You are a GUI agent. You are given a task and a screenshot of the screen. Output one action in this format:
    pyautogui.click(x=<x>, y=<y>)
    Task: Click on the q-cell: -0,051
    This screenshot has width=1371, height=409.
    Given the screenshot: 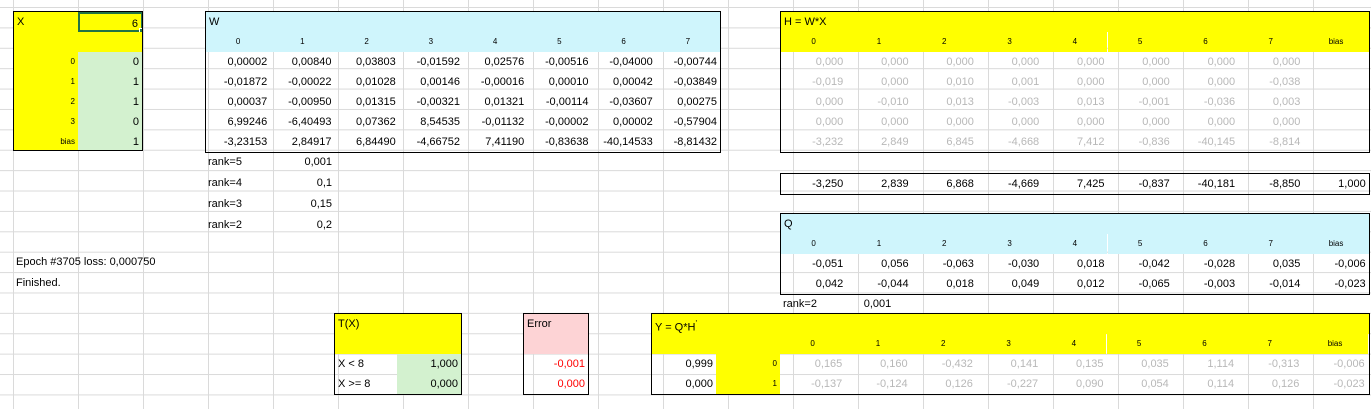 What is the action you would take?
    pyautogui.click(x=813, y=264)
    